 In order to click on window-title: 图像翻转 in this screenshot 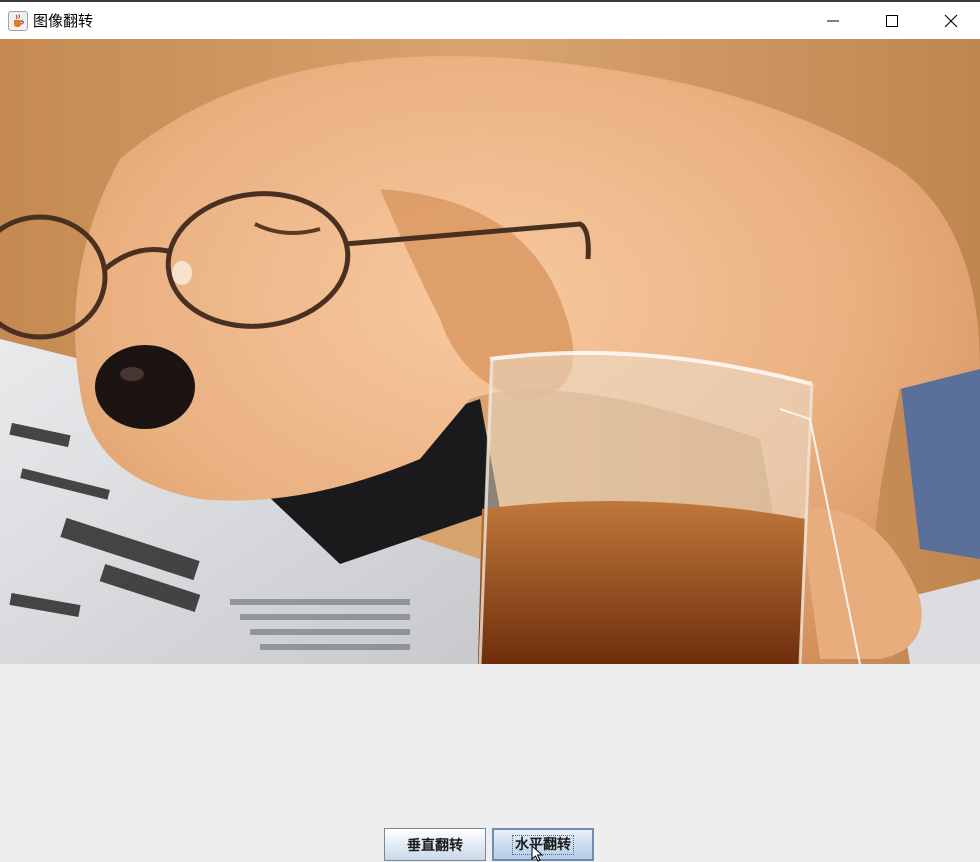, I will do `click(63, 21)`.